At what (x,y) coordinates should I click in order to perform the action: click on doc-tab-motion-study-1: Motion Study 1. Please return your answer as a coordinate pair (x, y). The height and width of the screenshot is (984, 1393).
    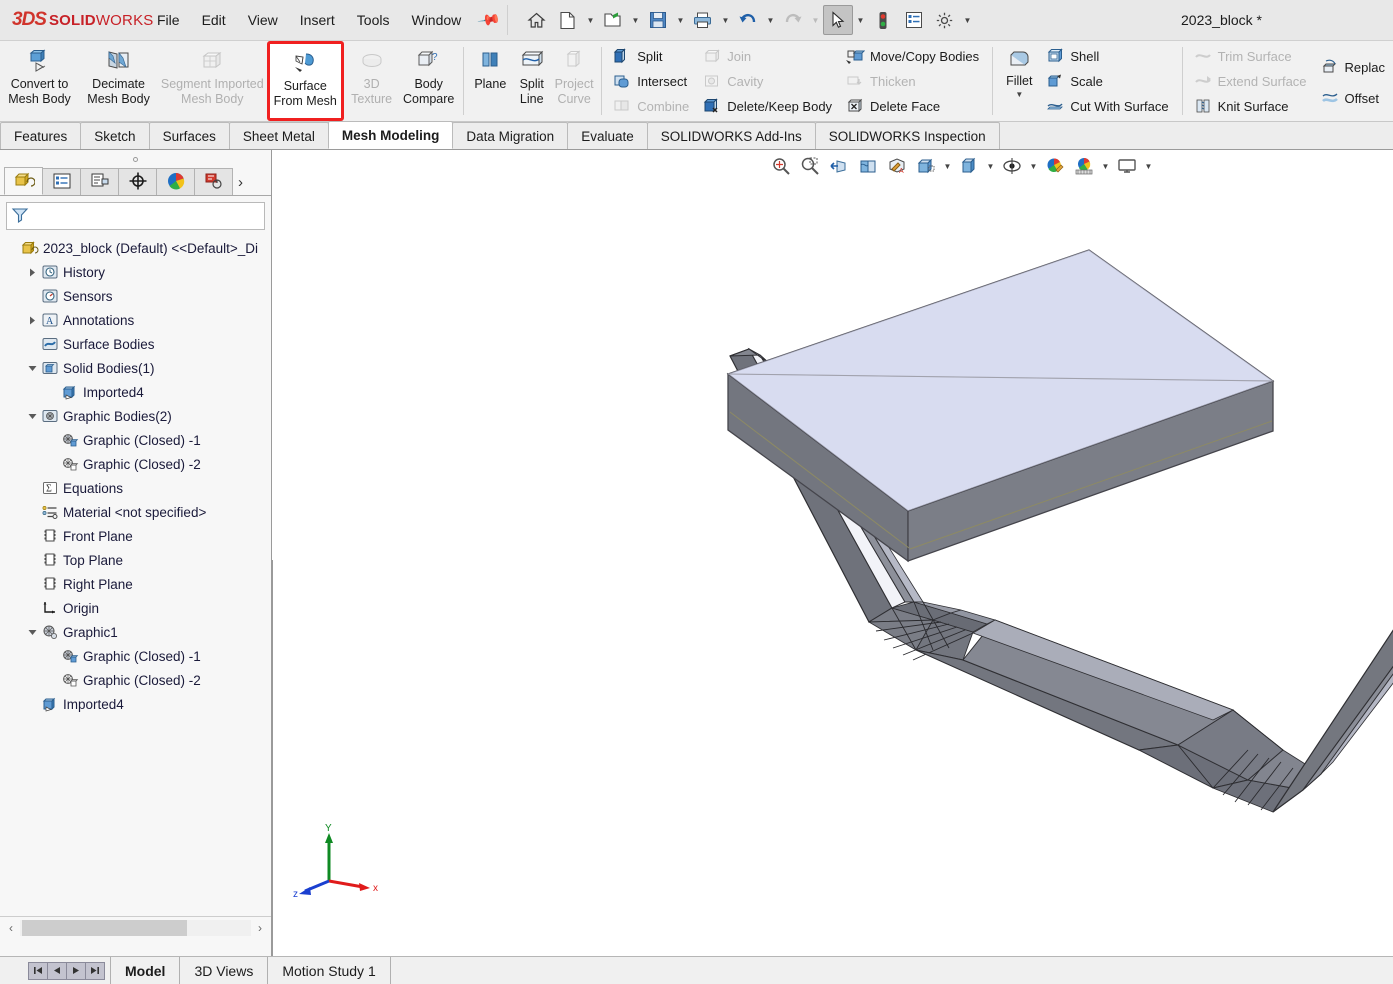
    Looking at the image, I should click on (329, 970).